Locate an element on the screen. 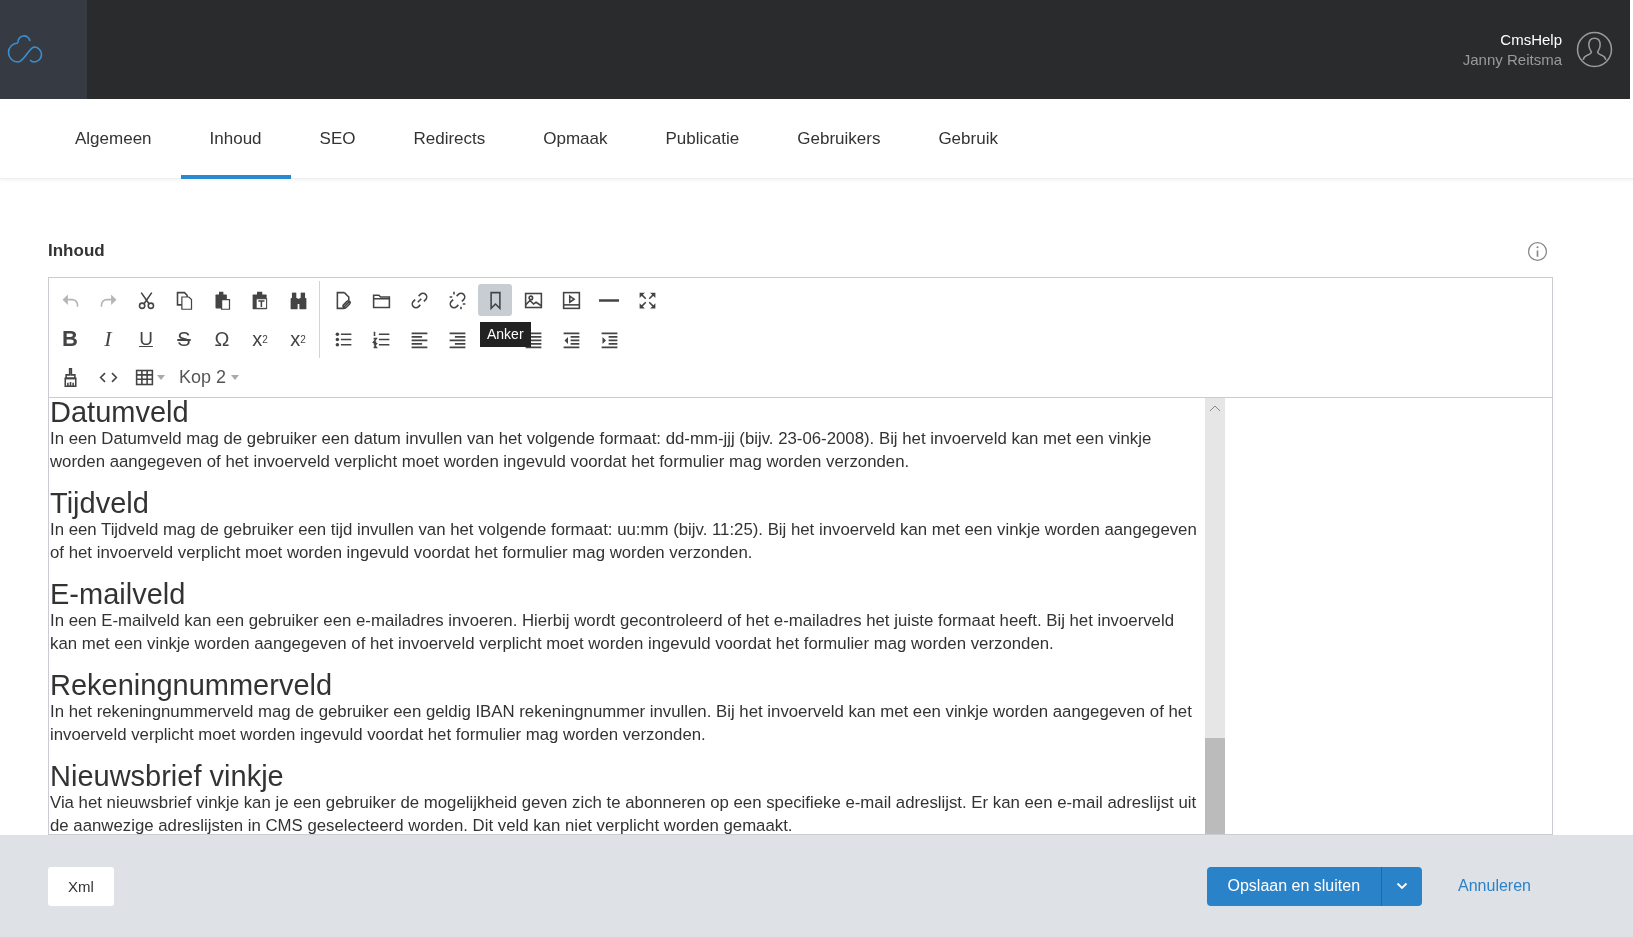  tab: Algemeen is located at coordinates (113, 139).